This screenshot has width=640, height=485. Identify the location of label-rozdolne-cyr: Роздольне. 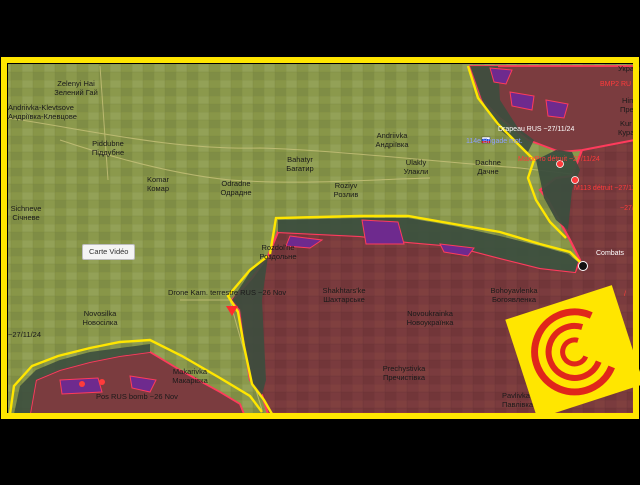
(277, 256).